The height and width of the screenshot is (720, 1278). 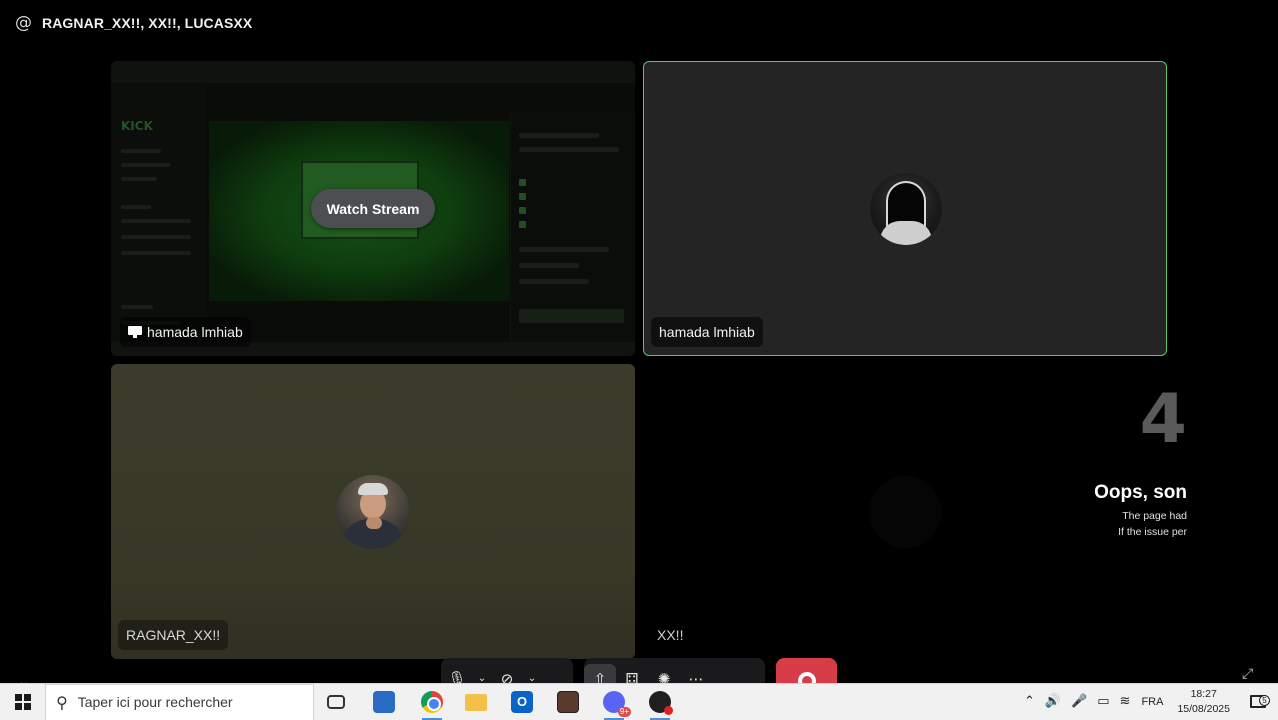 I want to click on outlook-icon: O, so click(x=522, y=702).